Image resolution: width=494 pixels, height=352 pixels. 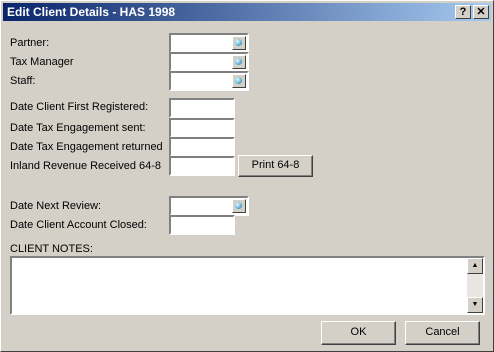 What do you see at coordinates (481, 12) in the screenshot?
I see `close-button: ✕` at bounding box center [481, 12].